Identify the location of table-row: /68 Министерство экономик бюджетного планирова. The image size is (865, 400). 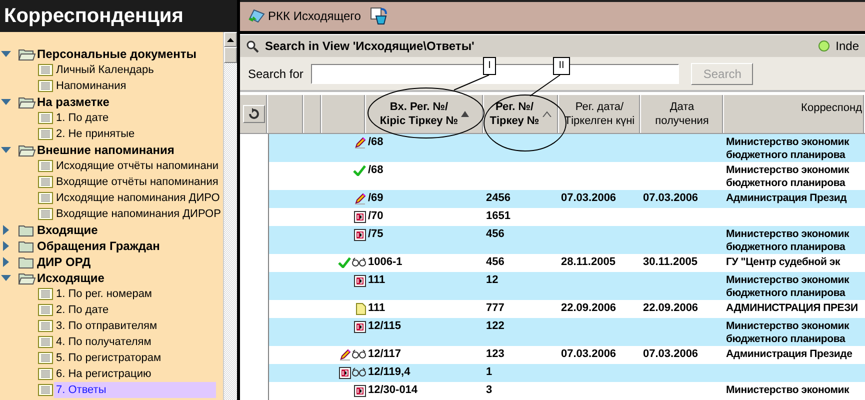
(567, 148).